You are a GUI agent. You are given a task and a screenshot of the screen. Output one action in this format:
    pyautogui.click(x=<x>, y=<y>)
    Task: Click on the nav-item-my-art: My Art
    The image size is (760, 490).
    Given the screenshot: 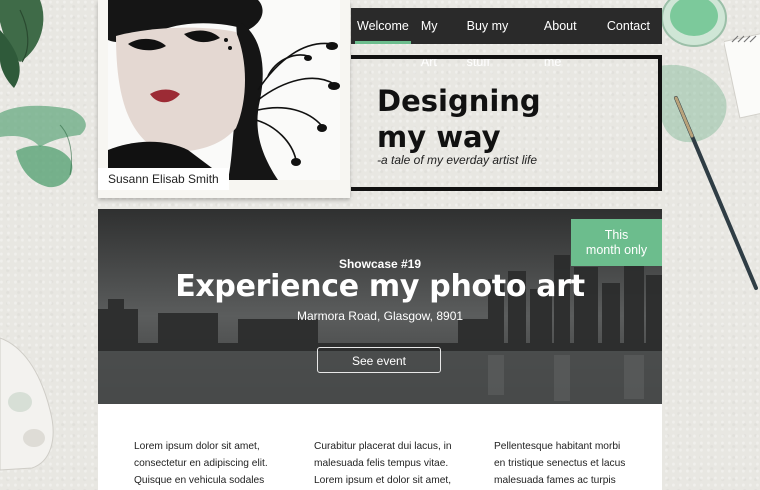 What is the action you would take?
    pyautogui.click(x=438, y=38)
    